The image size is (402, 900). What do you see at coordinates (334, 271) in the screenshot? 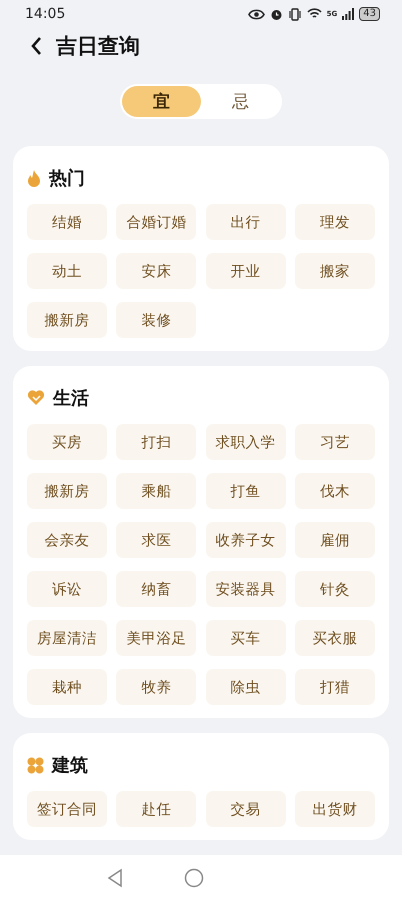
I see `activity-chip: 搬家` at bounding box center [334, 271].